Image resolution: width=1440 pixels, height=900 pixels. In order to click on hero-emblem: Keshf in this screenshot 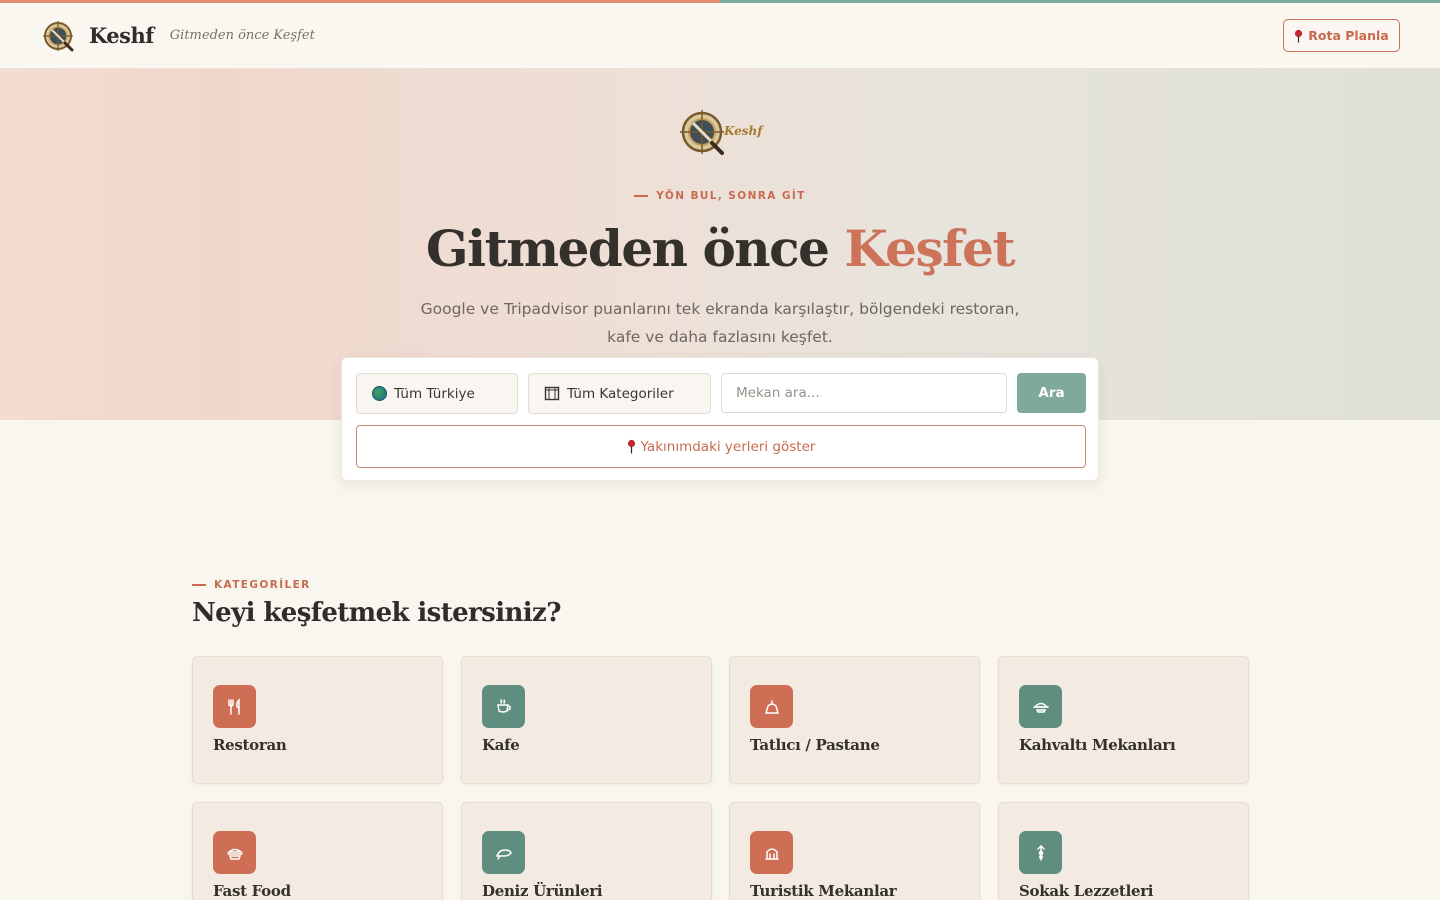, I will do `click(720, 132)`.